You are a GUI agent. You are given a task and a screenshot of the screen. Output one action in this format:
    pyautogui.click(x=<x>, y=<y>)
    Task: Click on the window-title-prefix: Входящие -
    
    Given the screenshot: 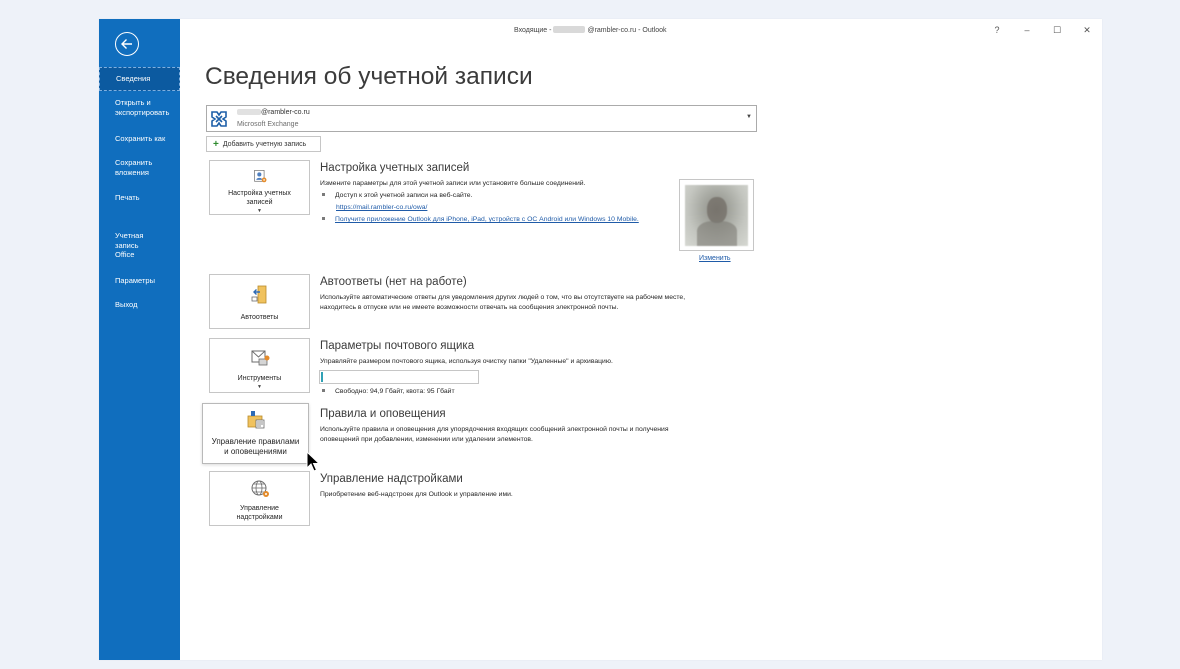 What is the action you would take?
    pyautogui.click(x=533, y=30)
    